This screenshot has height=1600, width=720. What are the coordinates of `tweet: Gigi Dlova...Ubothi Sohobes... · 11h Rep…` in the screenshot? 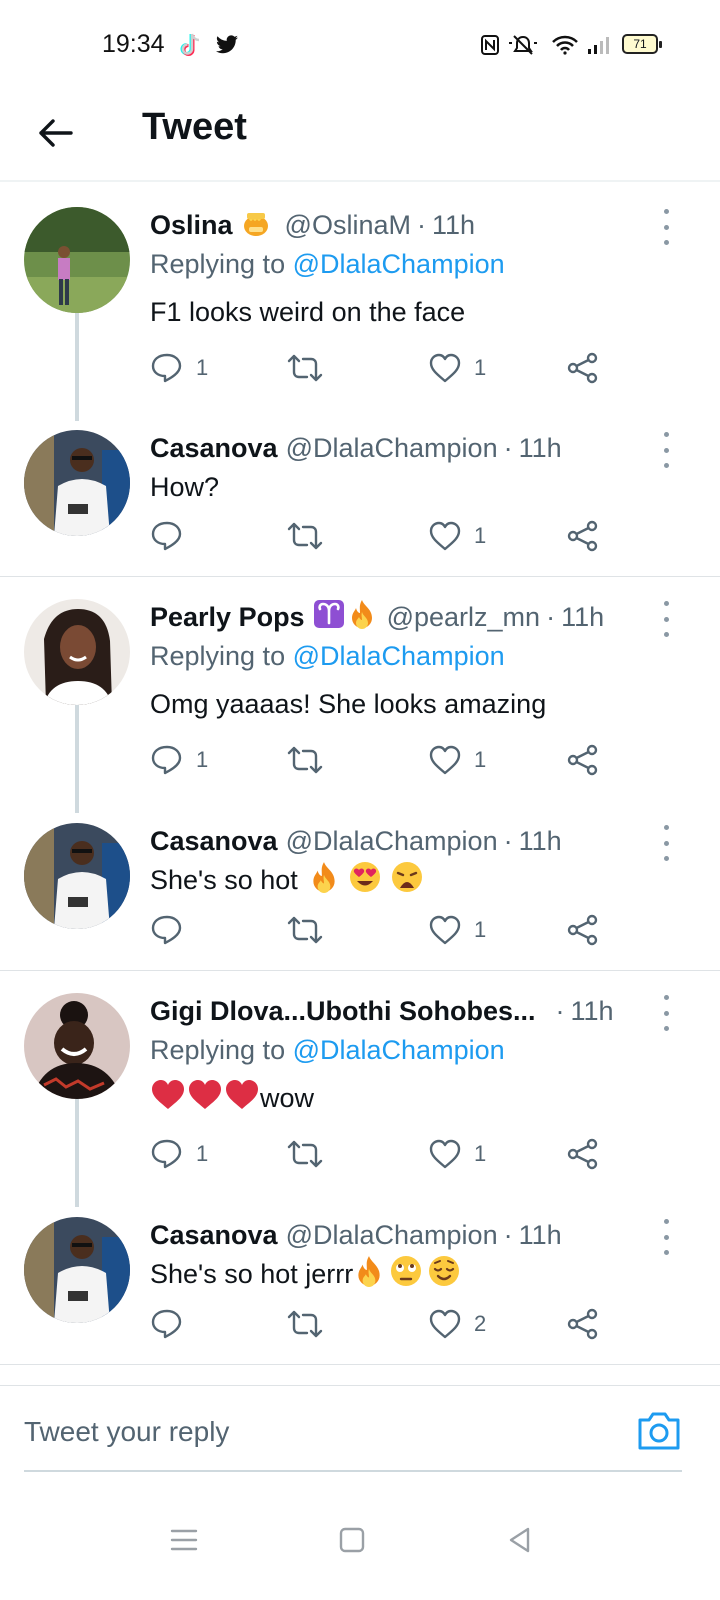 It's located at (360, 1089).